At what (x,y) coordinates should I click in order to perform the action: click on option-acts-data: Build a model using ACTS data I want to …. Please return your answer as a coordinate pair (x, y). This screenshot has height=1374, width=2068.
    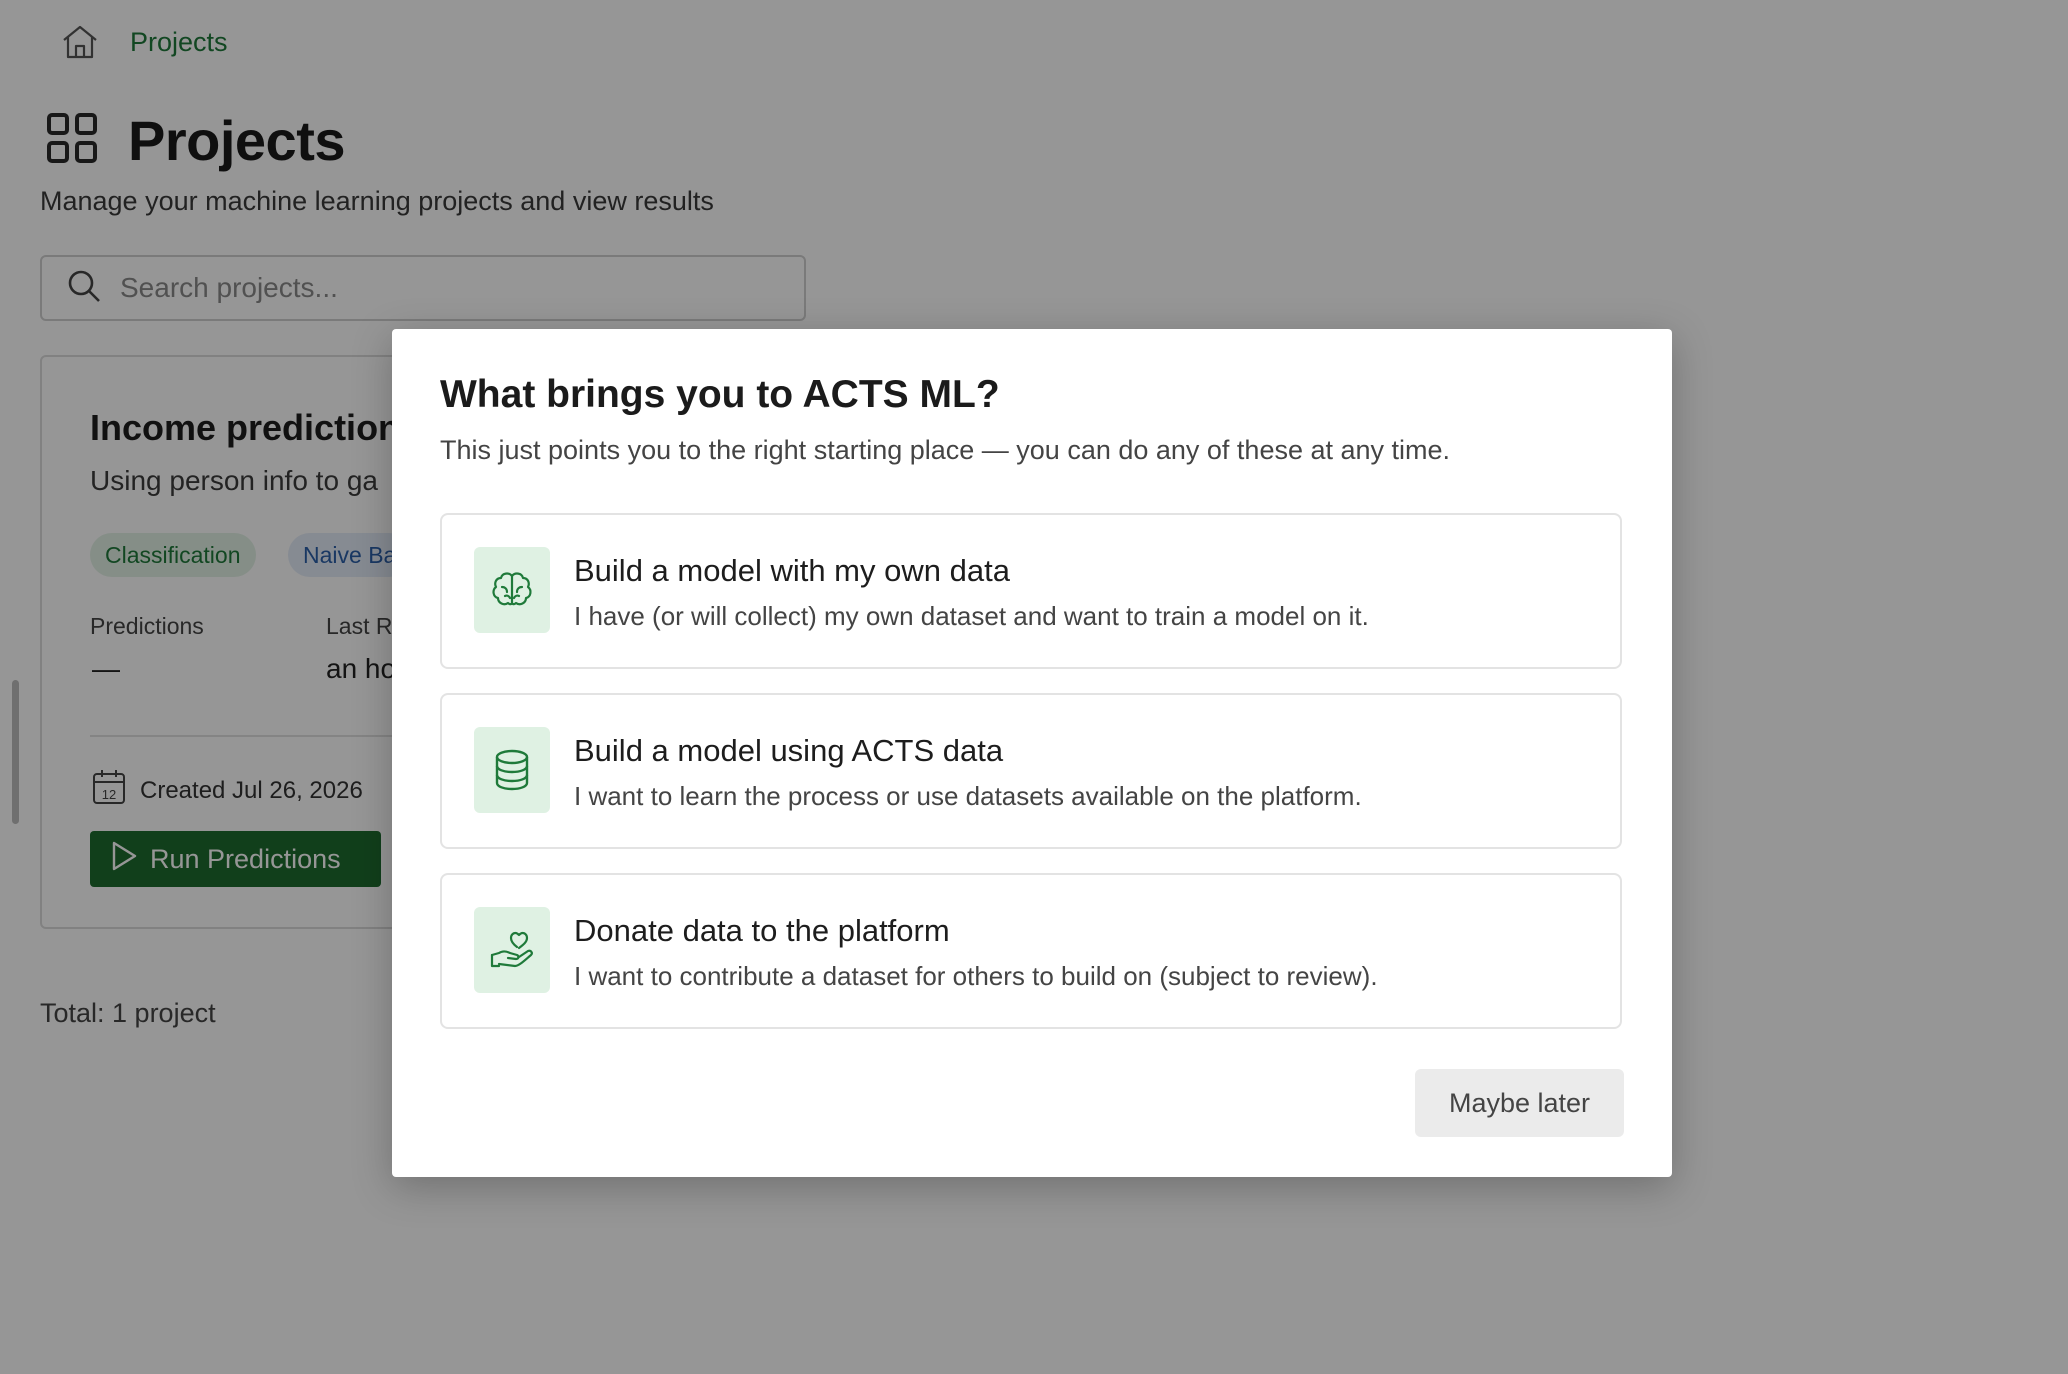
    Looking at the image, I should click on (1031, 771).